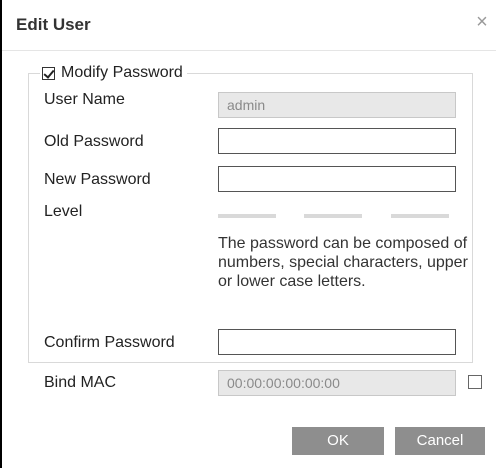 Image resolution: width=497 pixels, height=468 pixels. Describe the element at coordinates (475, 382) in the screenshot. I see `bind-mac-checkbox` at that location.